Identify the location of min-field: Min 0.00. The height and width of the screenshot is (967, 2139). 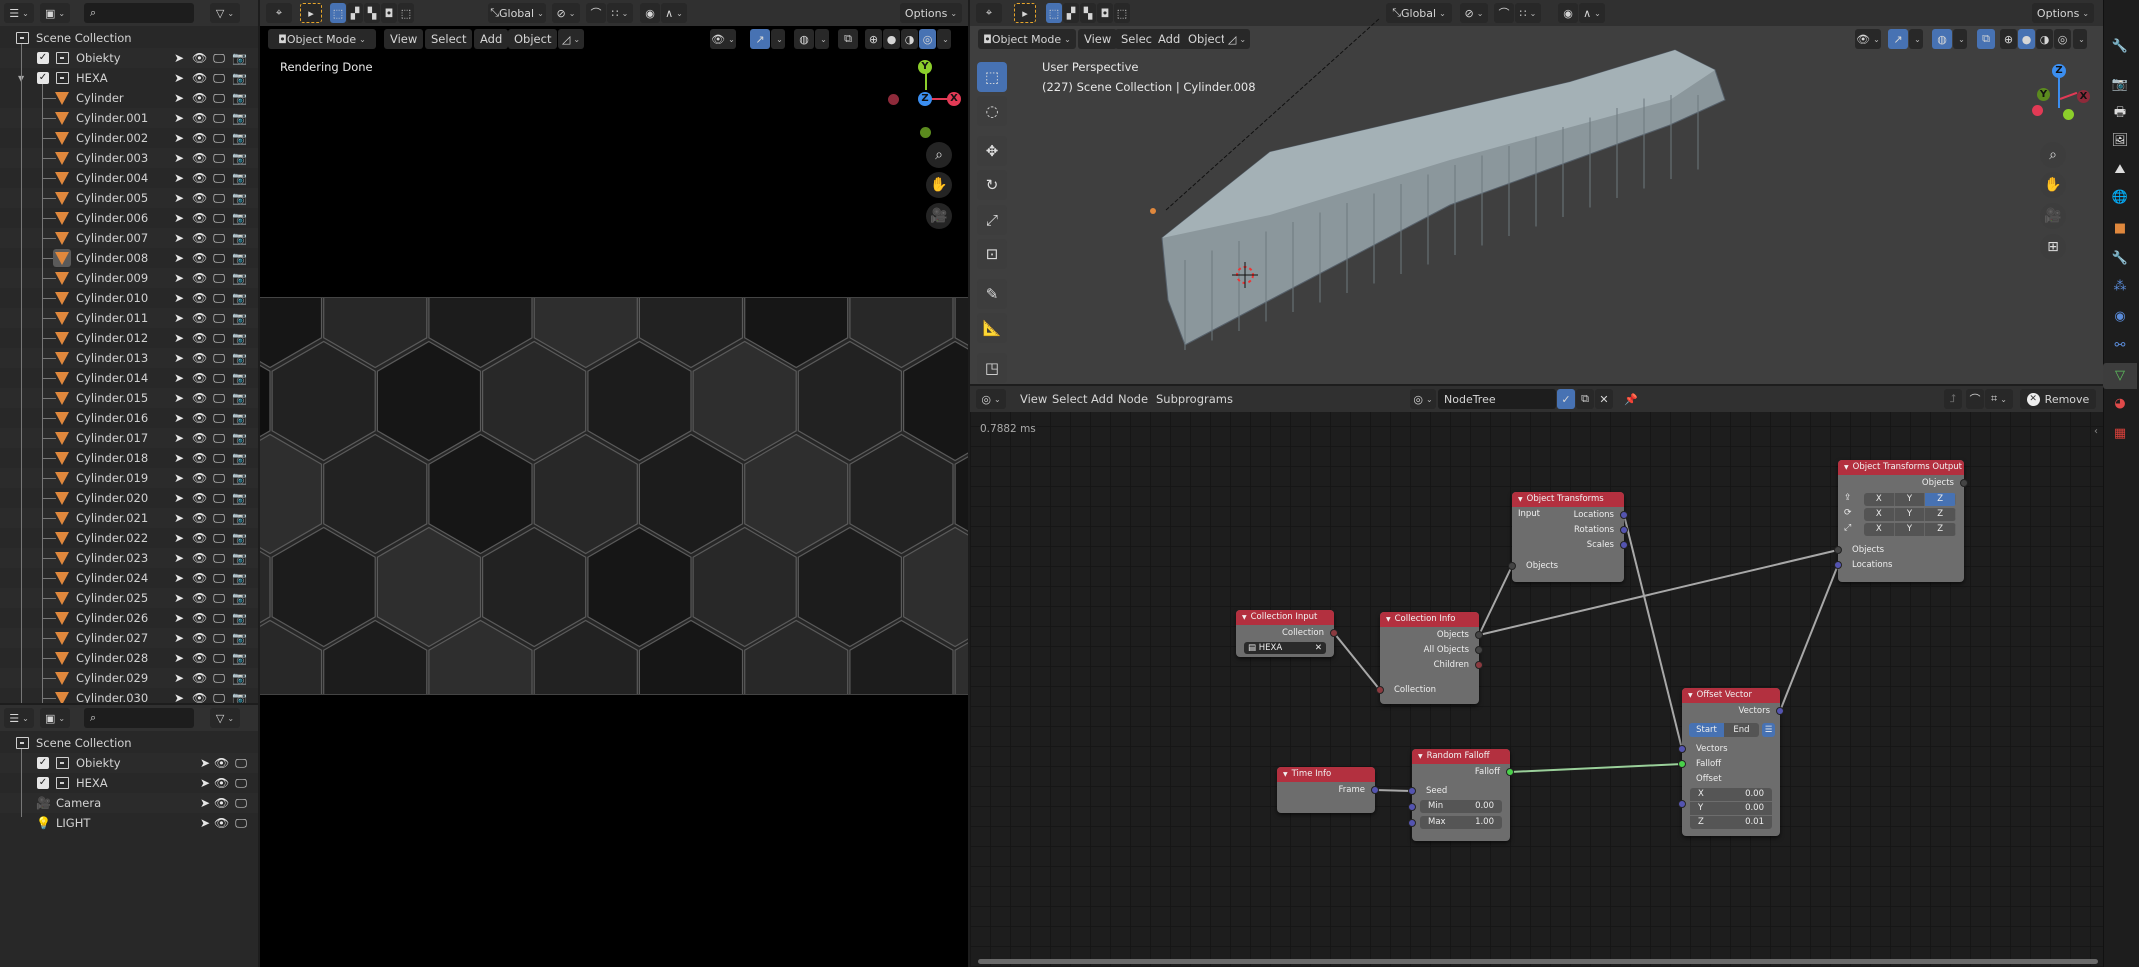
(1461, 806).